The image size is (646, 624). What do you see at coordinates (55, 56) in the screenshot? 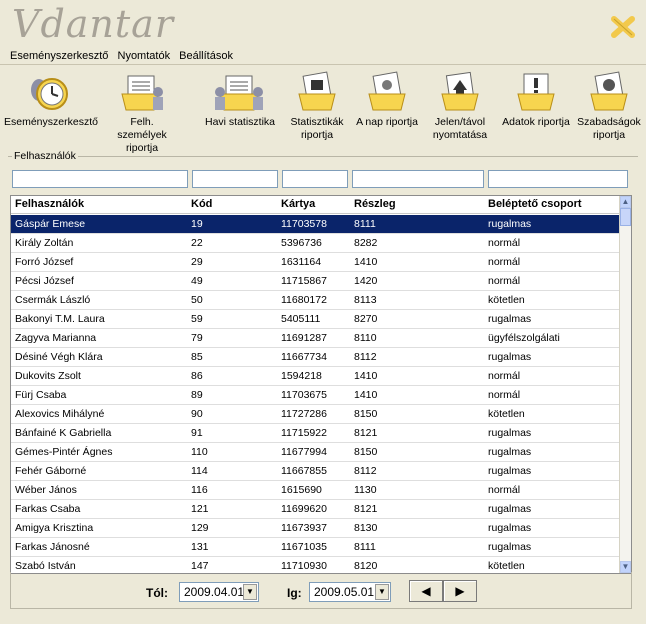
I see `menu-eseményszerkesztő: Eseményszerkesztő` at bounding box center [55, 56].